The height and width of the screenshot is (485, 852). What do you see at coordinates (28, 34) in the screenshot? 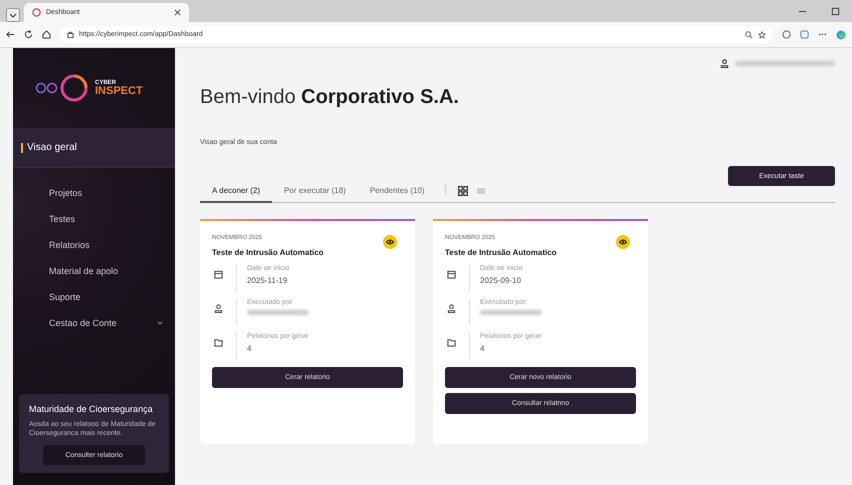
I see `reload-icon` at bounding box center [28, 34].